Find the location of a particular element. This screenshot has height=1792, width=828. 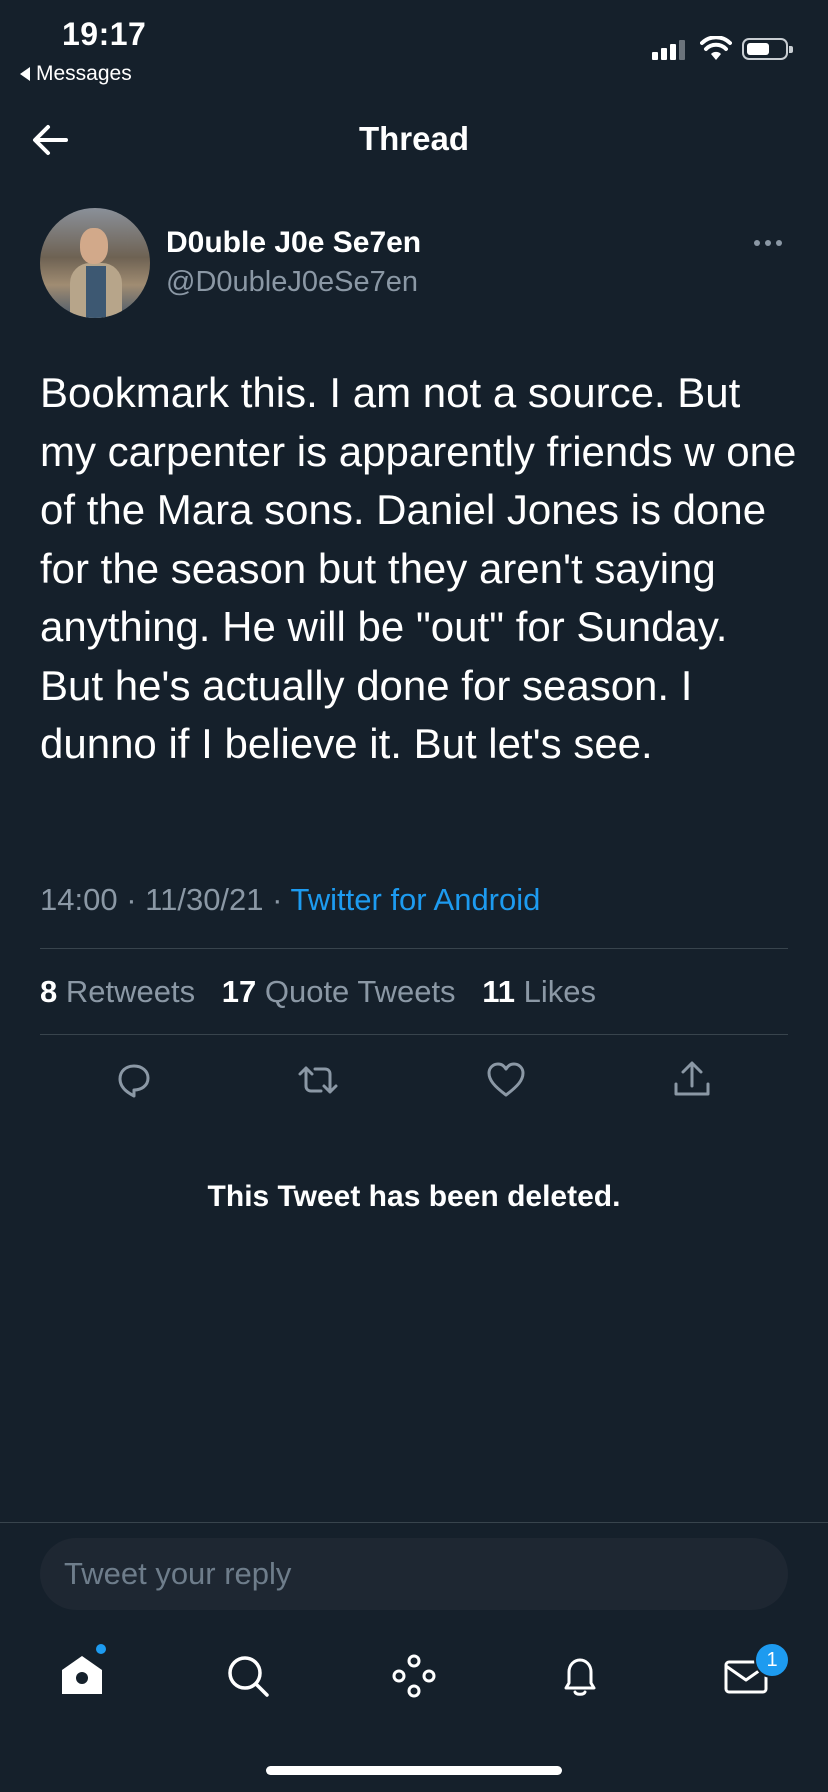

battery-icon is located at coordinates (767, 49).